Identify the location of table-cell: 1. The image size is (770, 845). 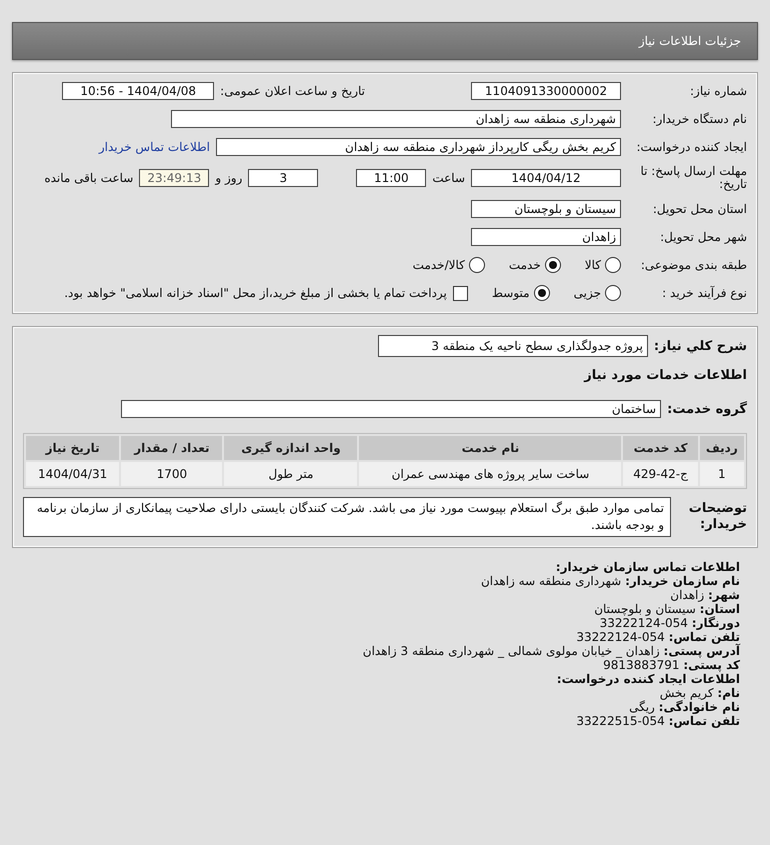
(722, 474).